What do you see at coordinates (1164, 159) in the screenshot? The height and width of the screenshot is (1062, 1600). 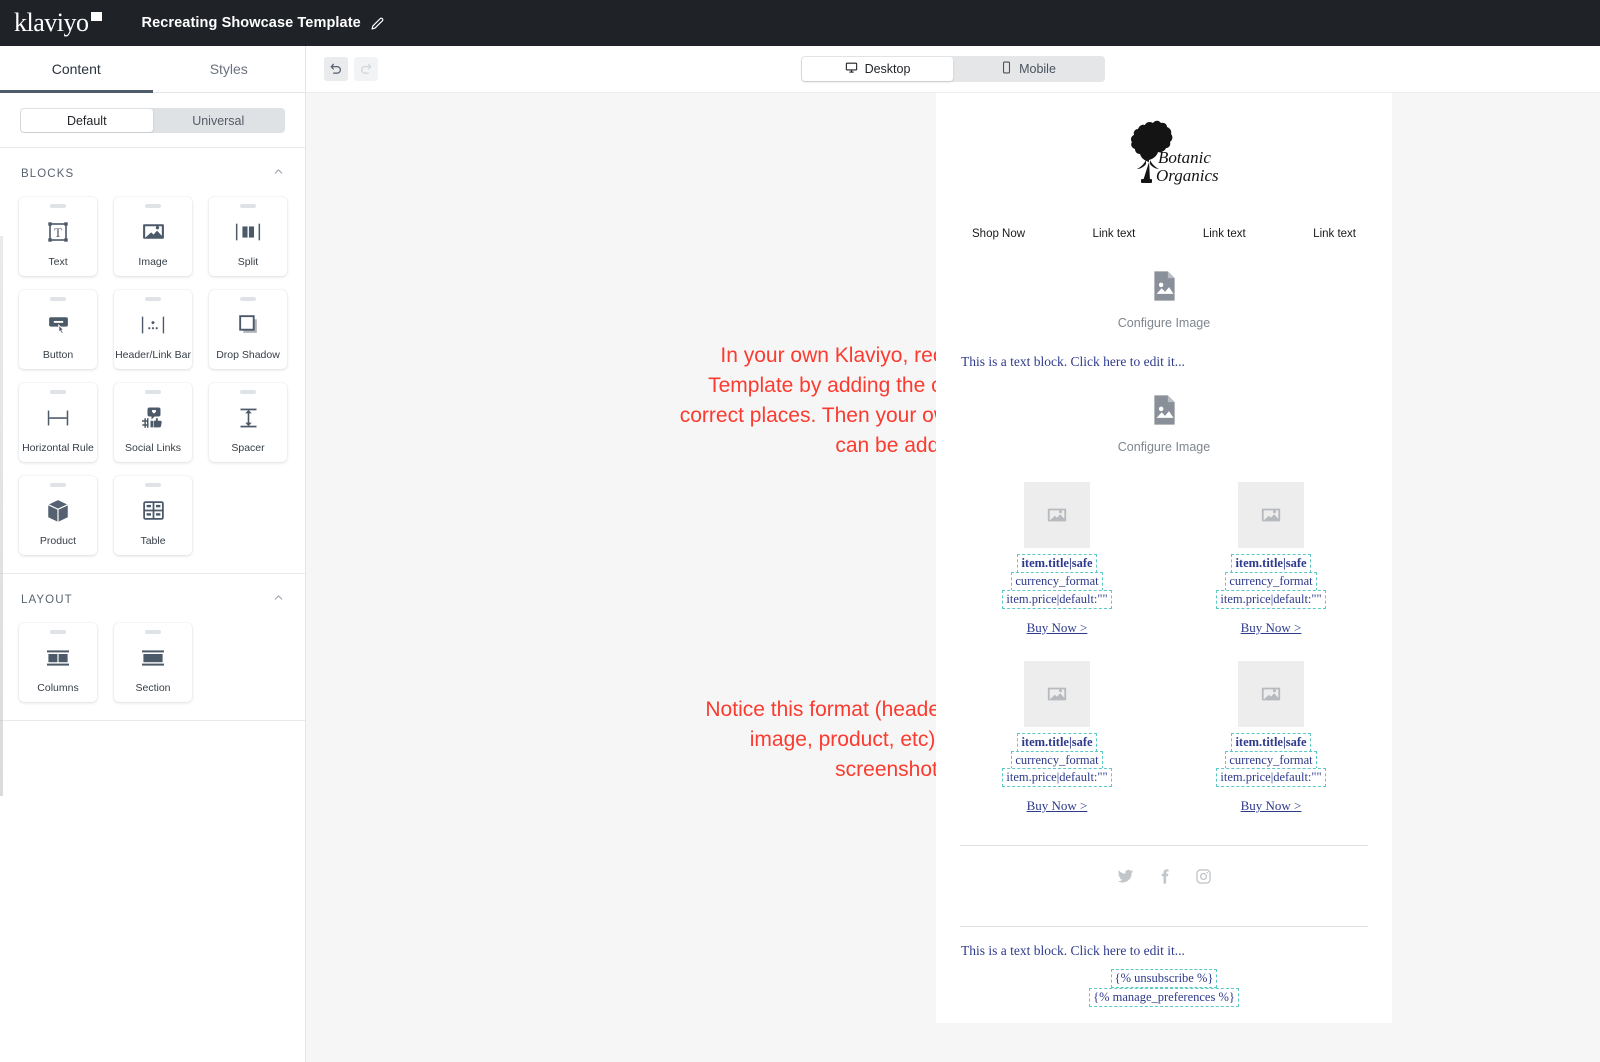 I see `botanic-organics-logo: Botanic Organics` at bounding box center [1164, 159].